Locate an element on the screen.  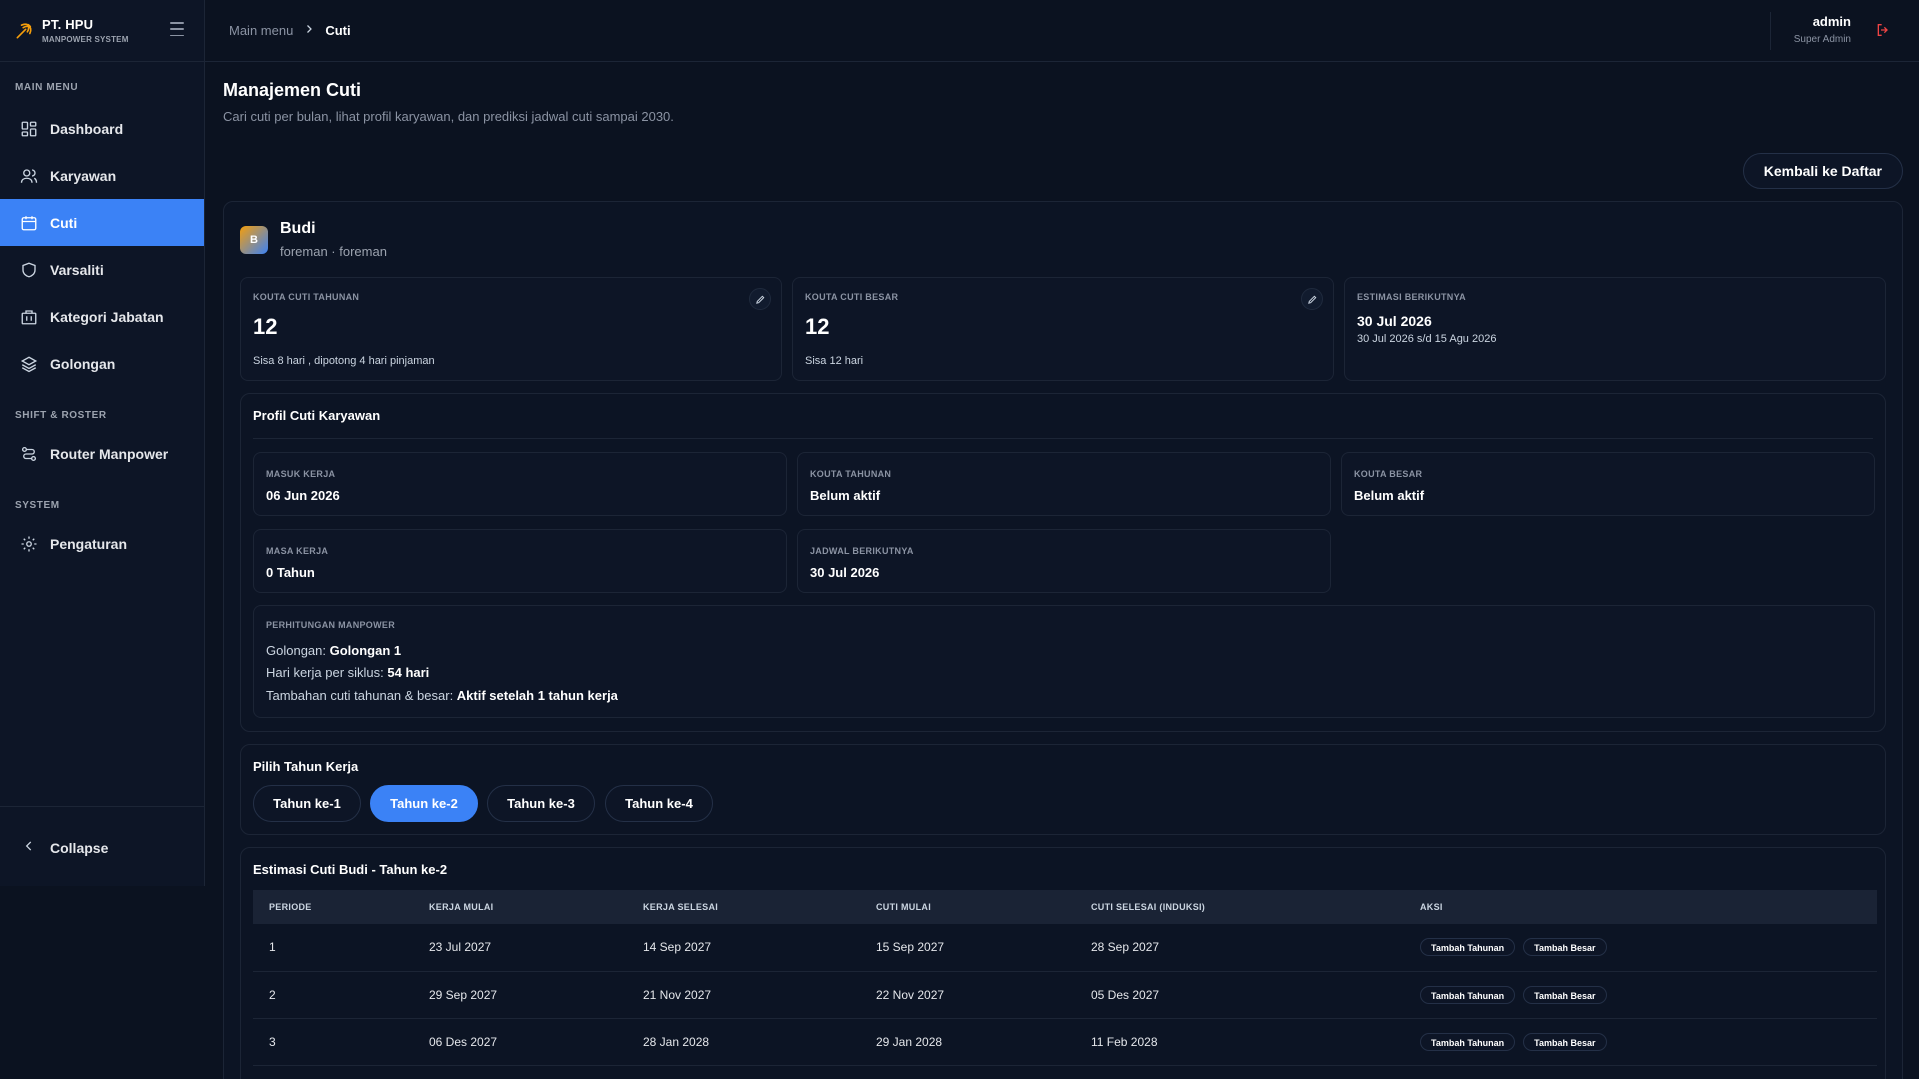
page-title: Manajemen Cuti is located at coordinates (292, 90).